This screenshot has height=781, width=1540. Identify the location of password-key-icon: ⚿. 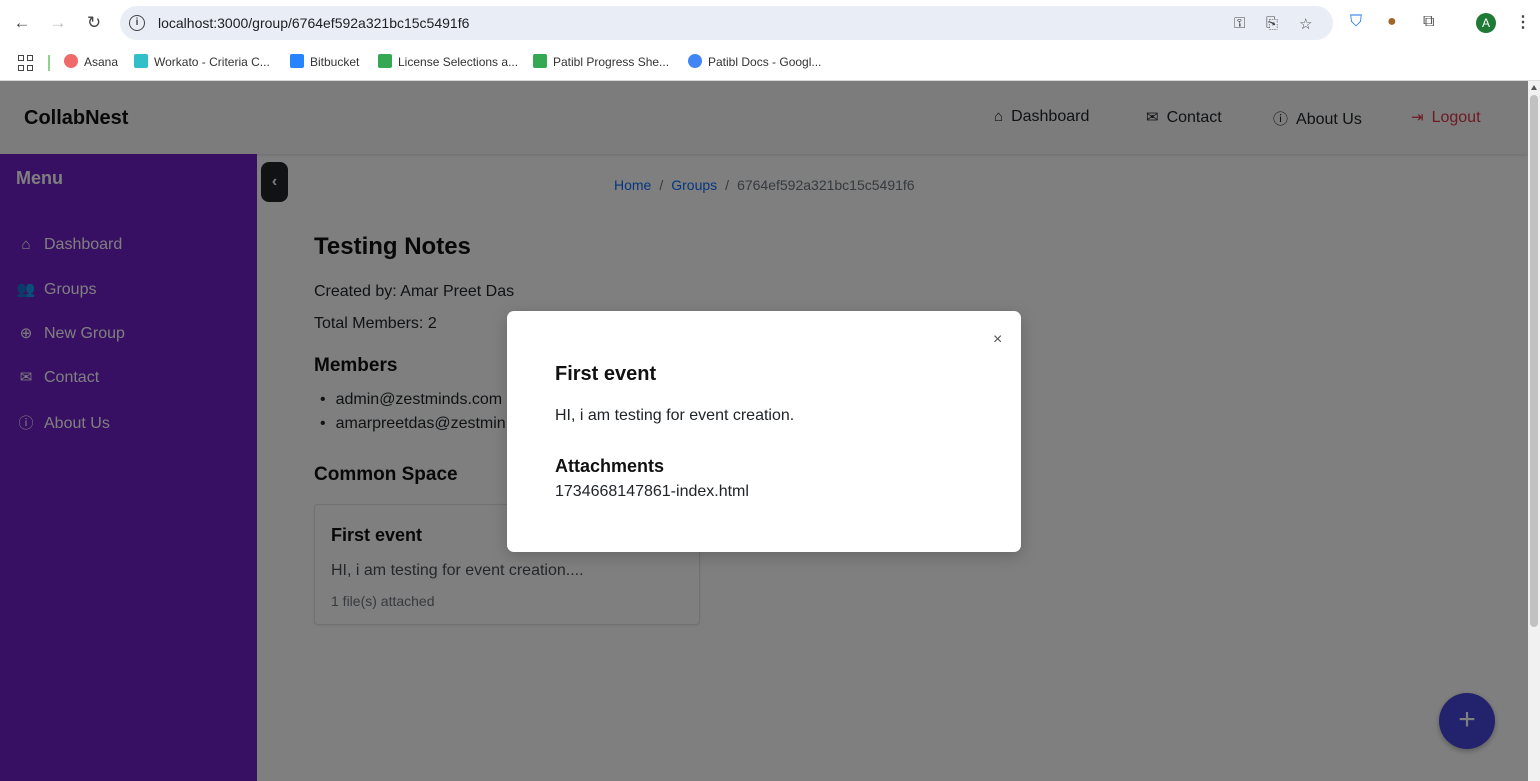
(1239, 23).